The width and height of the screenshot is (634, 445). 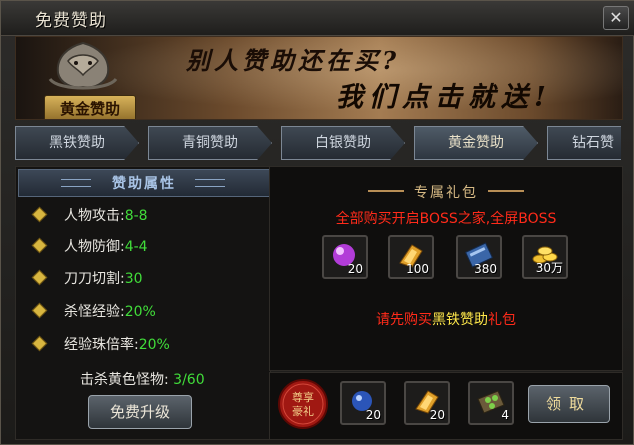 I want to click on title-bar: 免费赞助 ✕, so click(x=317, y=18).